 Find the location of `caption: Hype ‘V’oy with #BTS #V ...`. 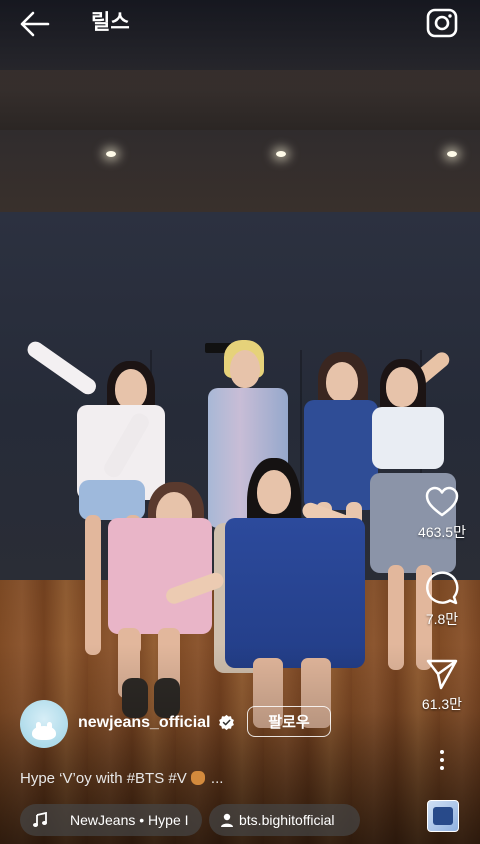

caption: Hype ‘V’oy with #BTS #V ... is located at coordinates (121, 778).